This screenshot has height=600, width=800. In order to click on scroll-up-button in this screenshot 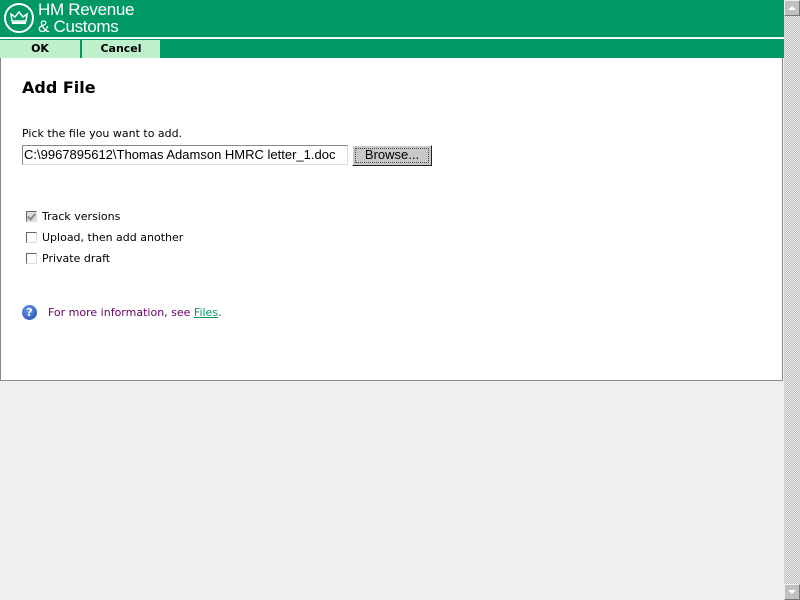, I will do `click(792, 8)`.